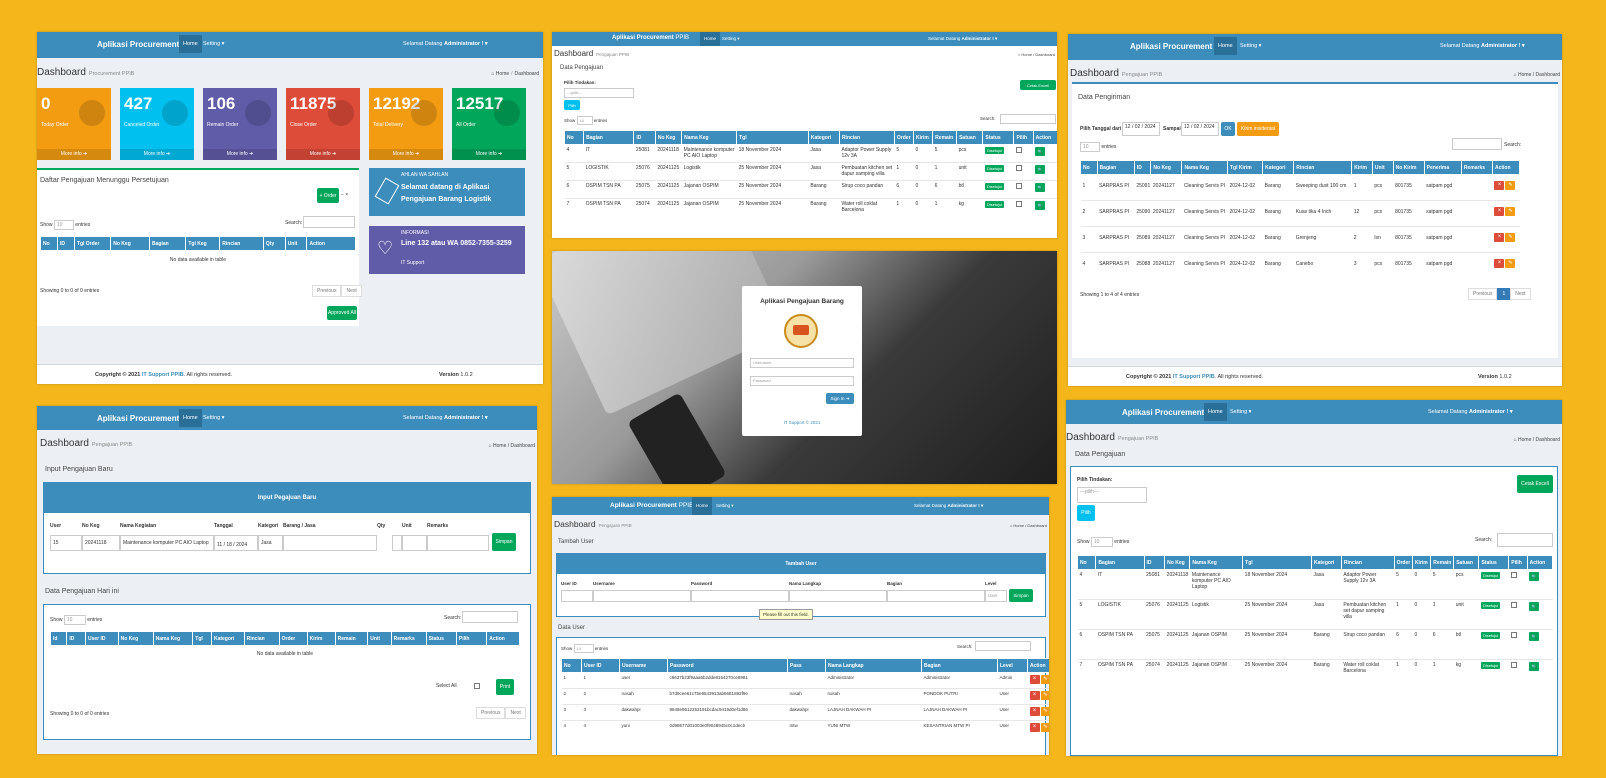 The height and width of the screenshot is (778, 1606). What do you see at coordinates (802, 381) in the screenshot?
I see `password-input: Password` at bounding box center [802, 381].